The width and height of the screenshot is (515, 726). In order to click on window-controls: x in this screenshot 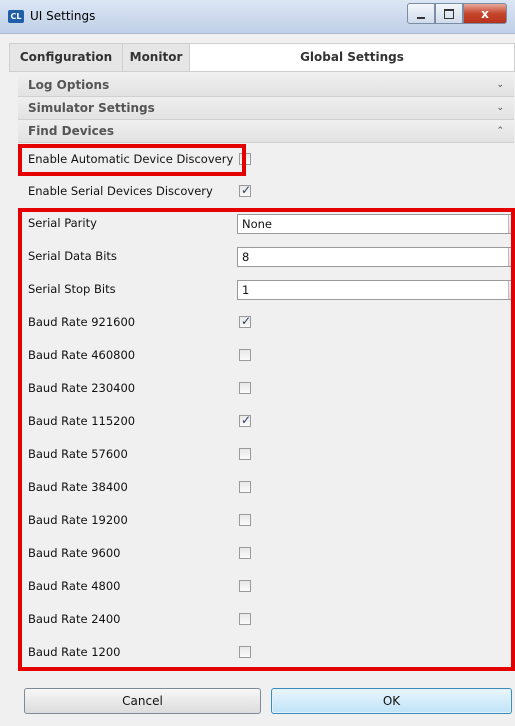, I will do `click(457, 13)`.